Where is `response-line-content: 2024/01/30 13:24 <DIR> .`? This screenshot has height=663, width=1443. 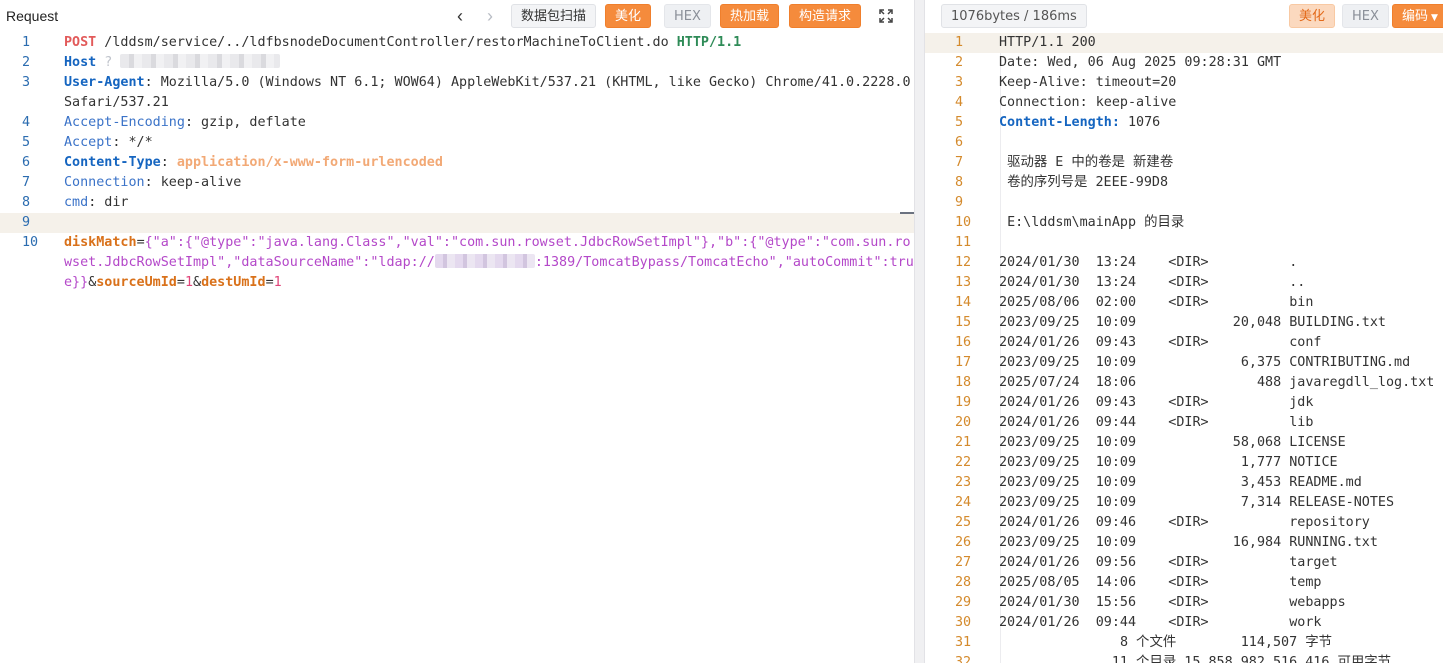 response-line-content: 2024/01/30 13:24 <DIR> . is located at coordinates (1209, 263).